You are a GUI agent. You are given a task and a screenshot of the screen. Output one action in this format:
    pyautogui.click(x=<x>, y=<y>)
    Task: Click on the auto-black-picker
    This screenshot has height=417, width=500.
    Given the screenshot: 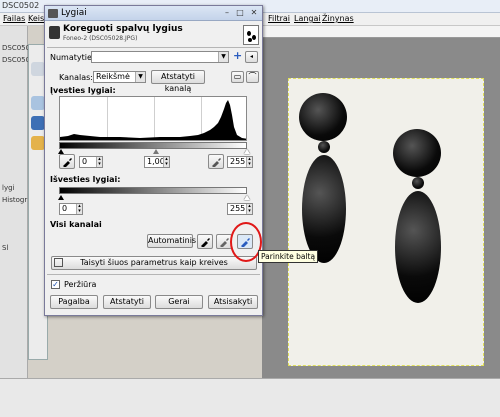 What is the action you would take?
    pyautogui.click(x=205, y=241)
    